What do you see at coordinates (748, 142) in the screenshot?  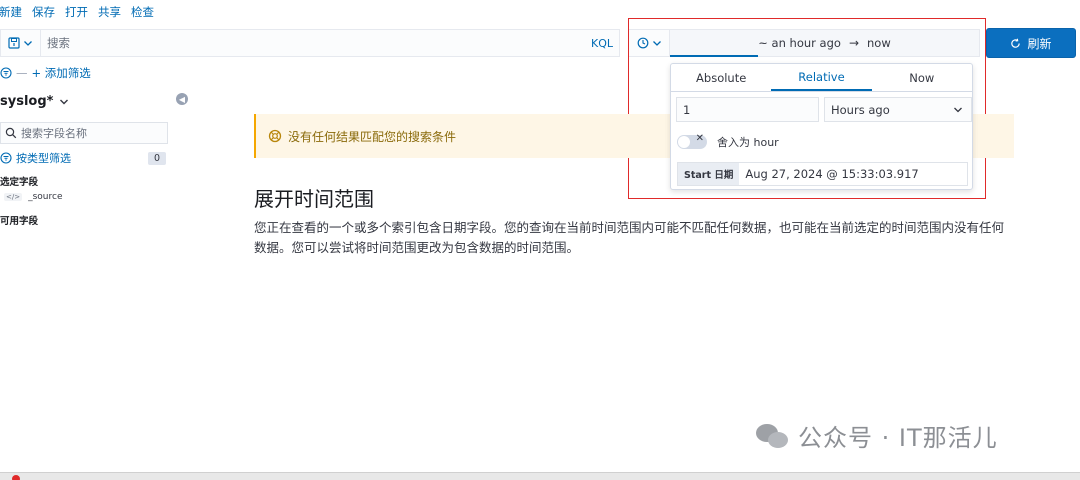 I see `round-label: 舍入为 hour` at bounding box center [748, 142].